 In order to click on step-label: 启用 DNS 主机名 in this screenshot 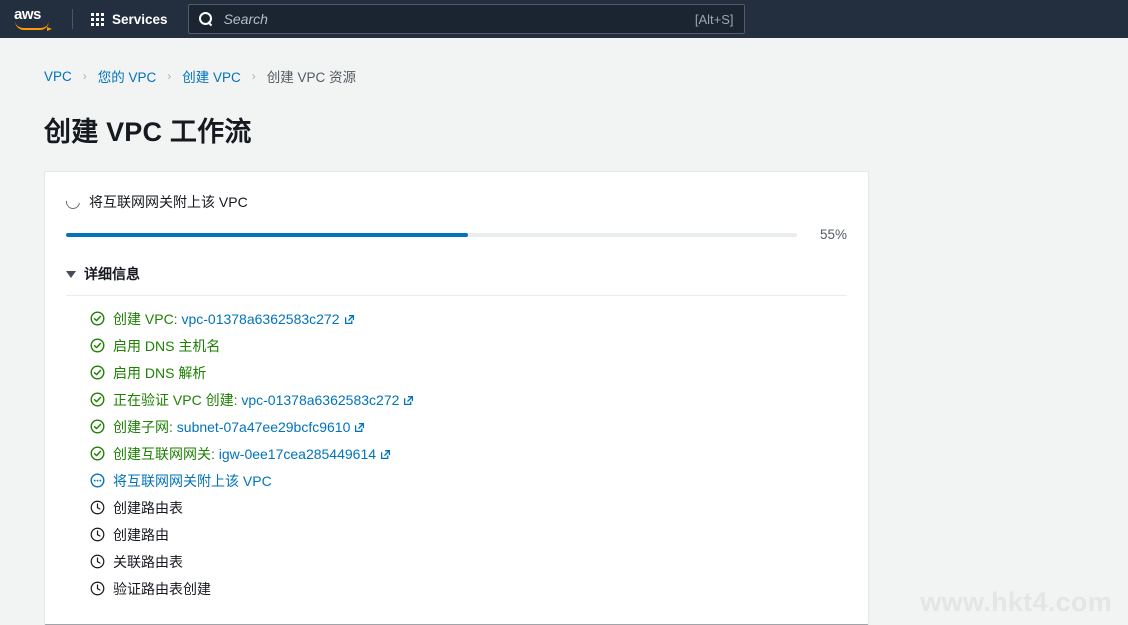, I will do `click(167, 345)`.